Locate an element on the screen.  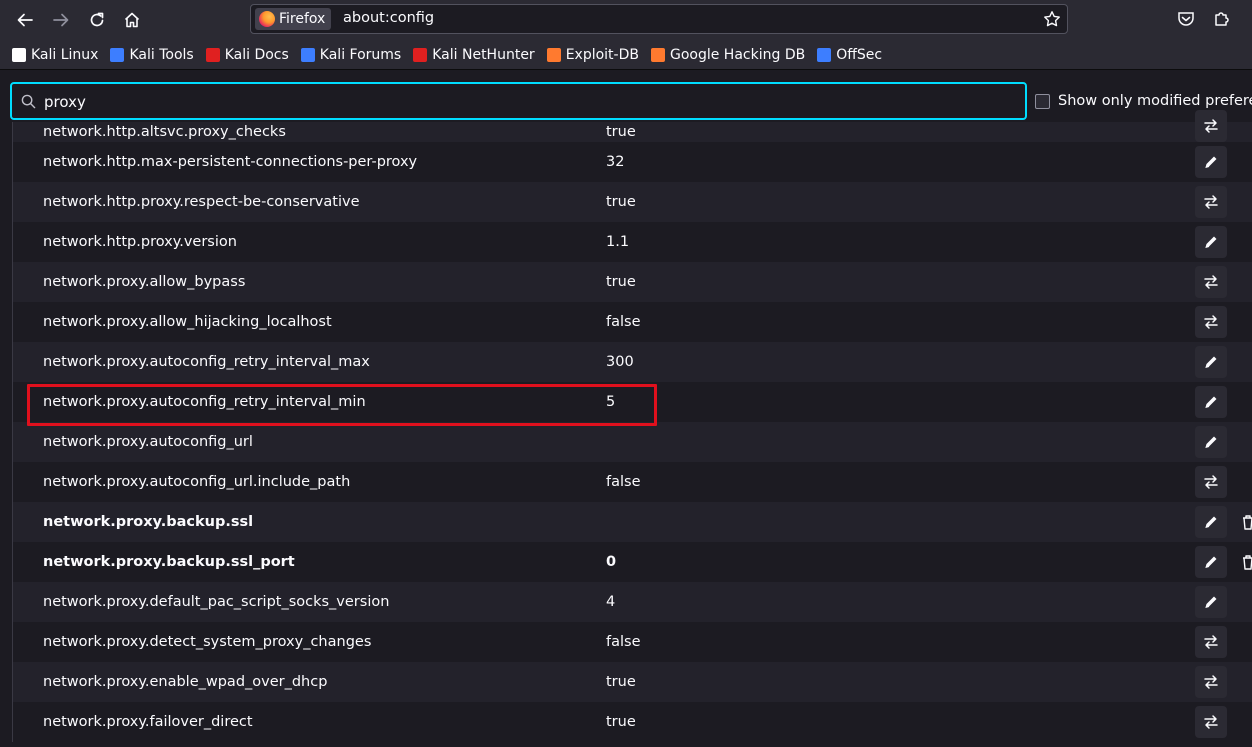
exploit-db-icon is located at coordinates (553, 54).